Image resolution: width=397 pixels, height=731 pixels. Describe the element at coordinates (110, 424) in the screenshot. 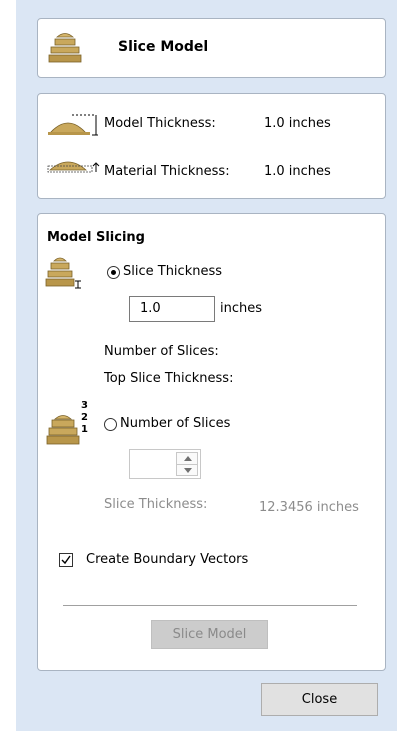

I see `number-of-slices-radio` at that location.